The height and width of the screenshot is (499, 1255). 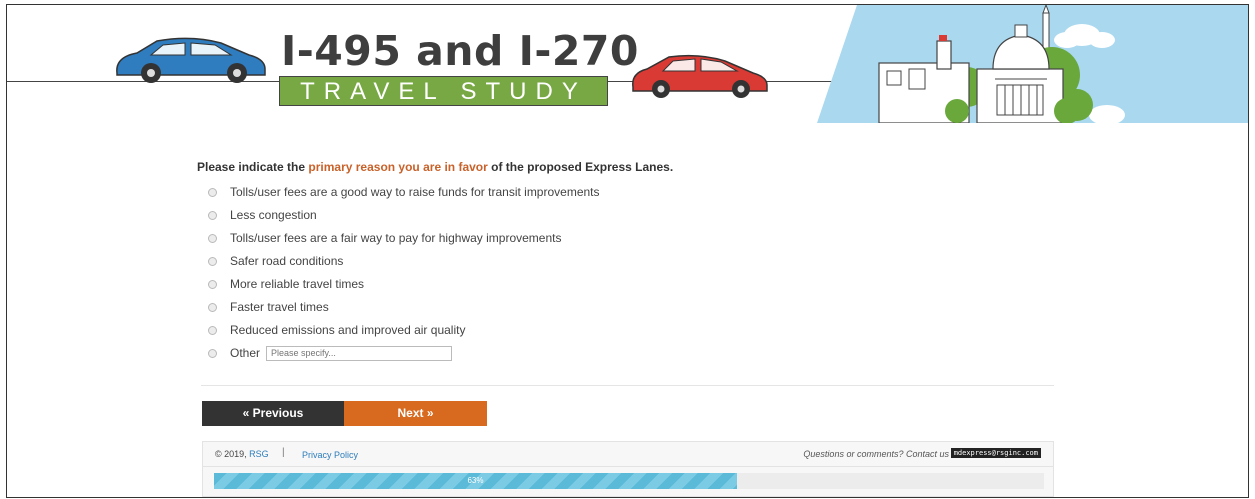 What do you see at coordinates (231, 454) in the screenshot?
I see `copyright-text: © 2019,` at bounding box center [231, 454].